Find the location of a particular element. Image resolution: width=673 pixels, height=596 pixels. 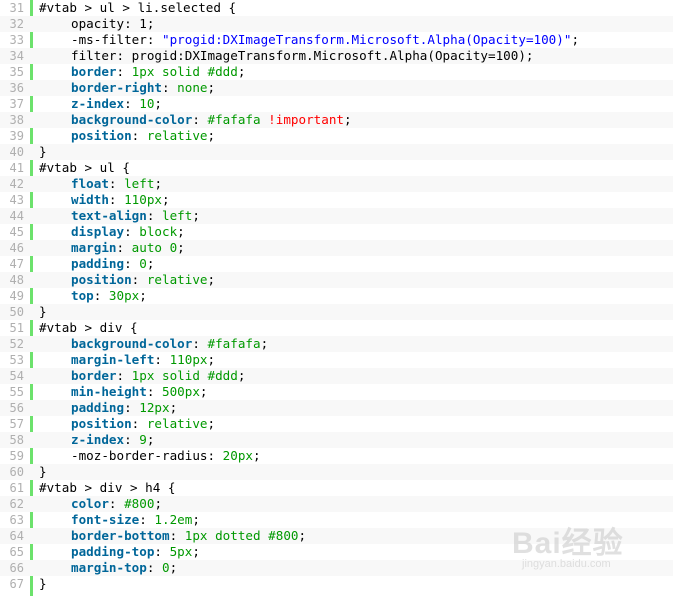

code-token: 1px dotted #800 is located at coordinates (241, 535).